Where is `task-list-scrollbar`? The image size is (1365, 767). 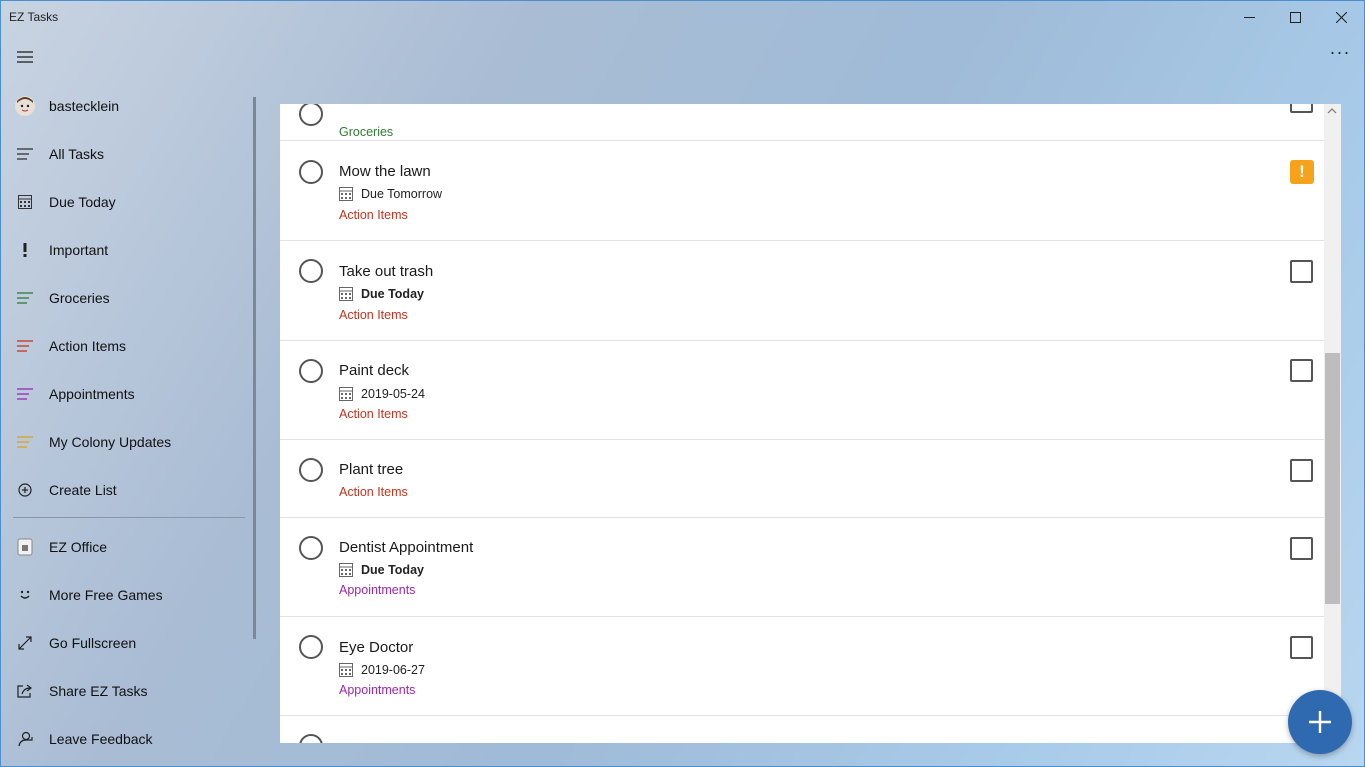
task-list-scrollbar is located at coordinates (1332, 423).